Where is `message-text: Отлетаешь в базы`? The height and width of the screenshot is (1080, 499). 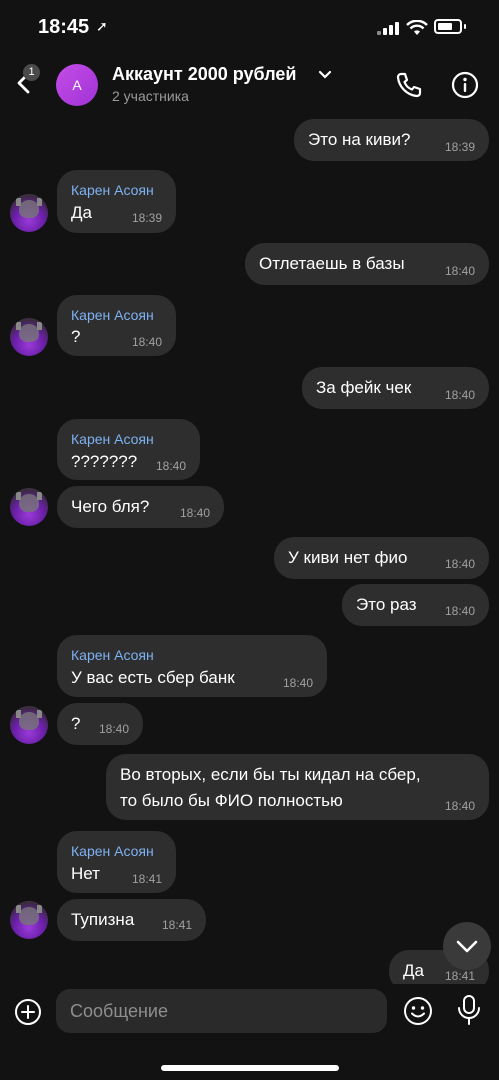 message-text: Отлетаешь в базы is located at coordinates (332, 263).